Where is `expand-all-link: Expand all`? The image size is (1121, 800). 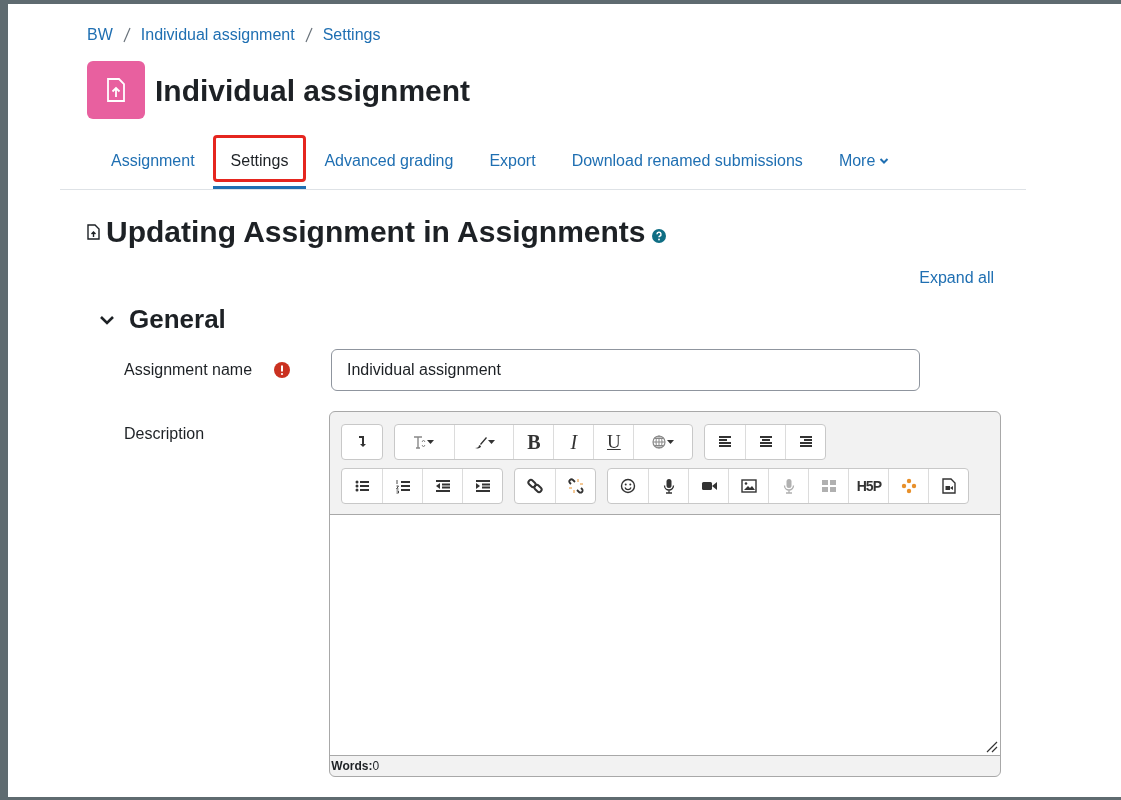
expand-all-link: Expand all is located at coordinates (956, 278).